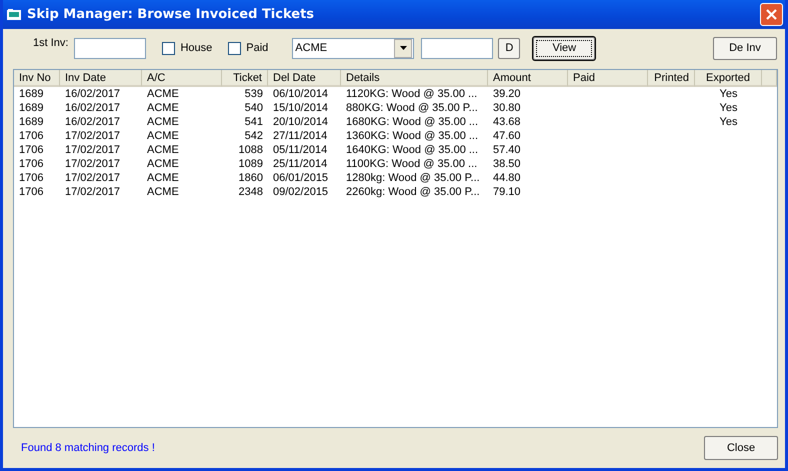 This screenshot has height=471, width=788. What do you see at coordinates (564, 48) in the screenshot?
I see `view-button: View` at bounding box center [564, 48].